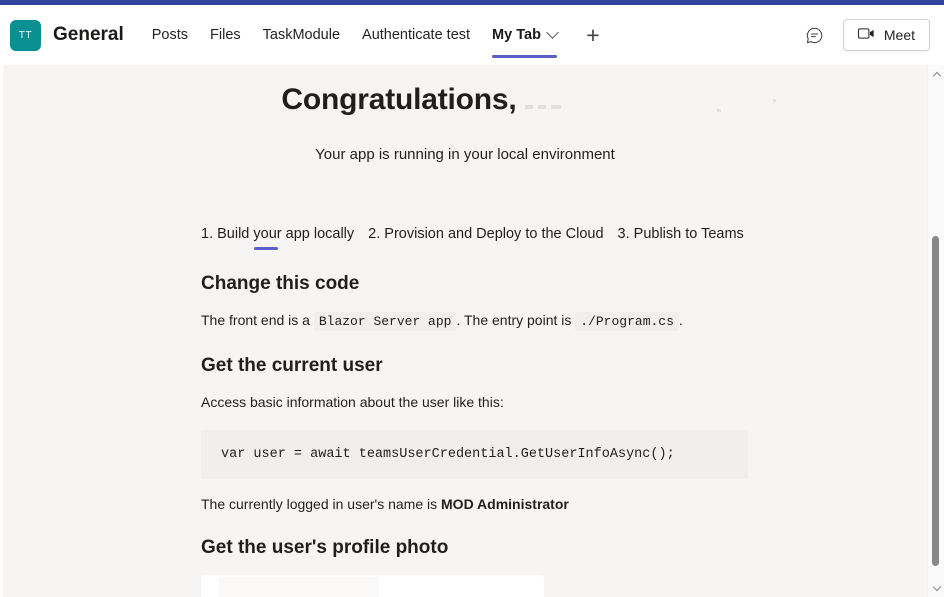  I want to click on tab-authenticate-test: Authenticate test, so click(416, 35).